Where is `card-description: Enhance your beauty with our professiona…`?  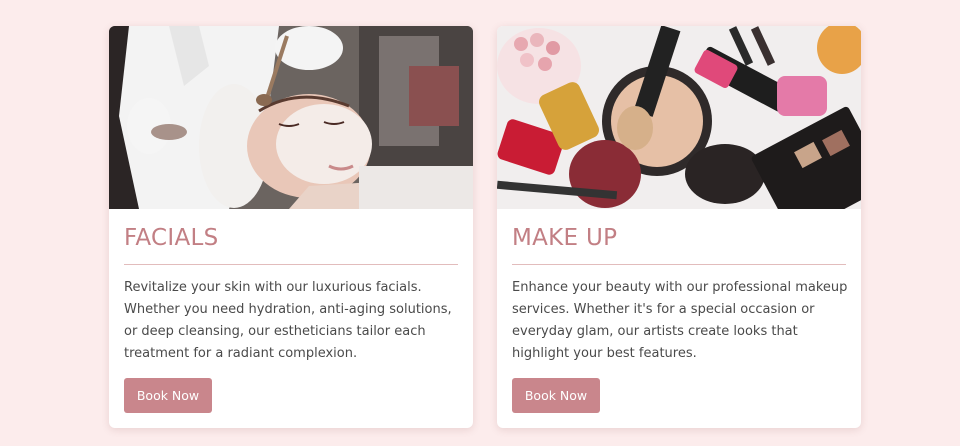 card-description: Enhance your beauty with our professiona… is located at coordinates (680, 320).